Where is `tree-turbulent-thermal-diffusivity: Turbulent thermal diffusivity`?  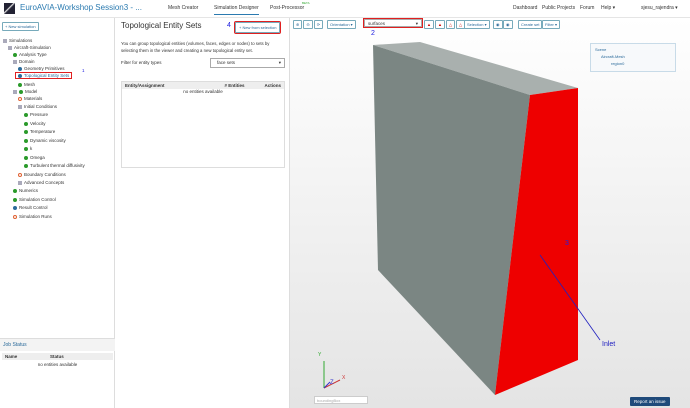
tree-turbulent-thermal-diffusivity: Turbulent thermal diffusivity is located at coordinates (54, 165).